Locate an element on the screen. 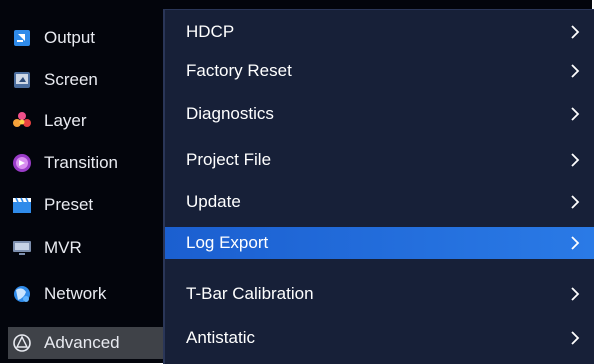 Image resolution: width=598 pixels, height=364 pixels. menu-item-project-file: Project File is located at coordinates (379, 160).